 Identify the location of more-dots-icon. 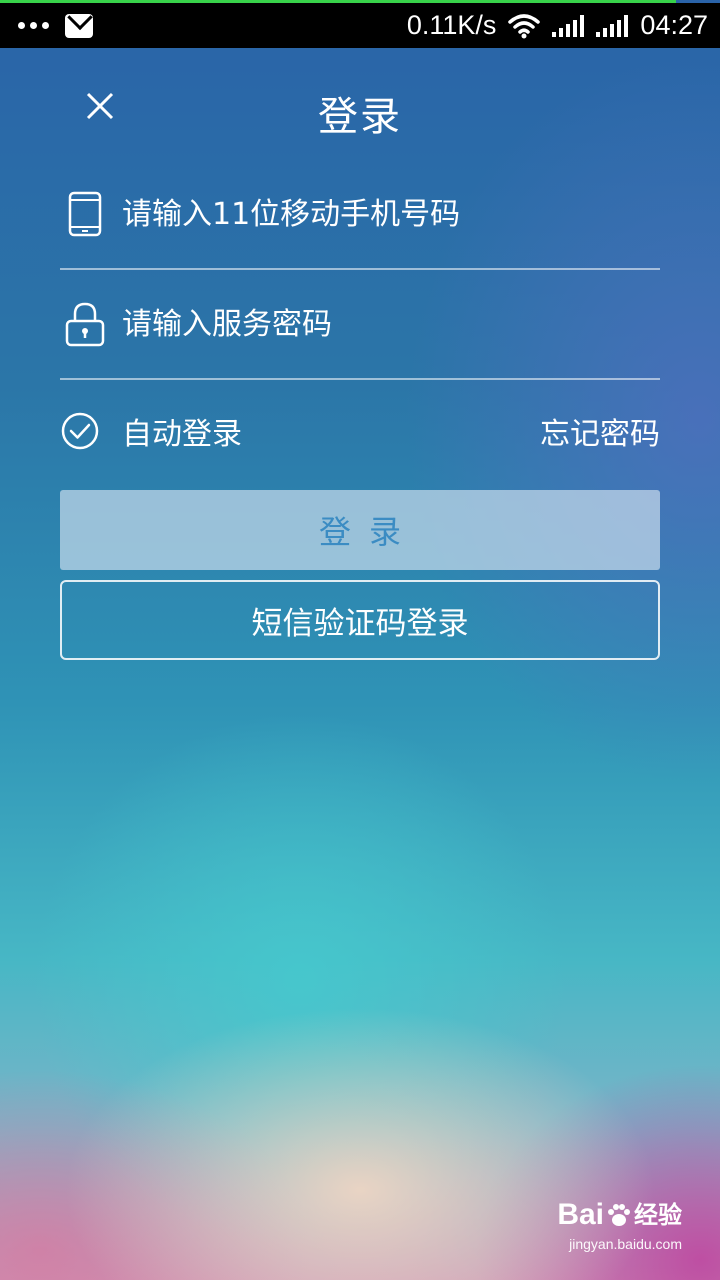
(33, 25).